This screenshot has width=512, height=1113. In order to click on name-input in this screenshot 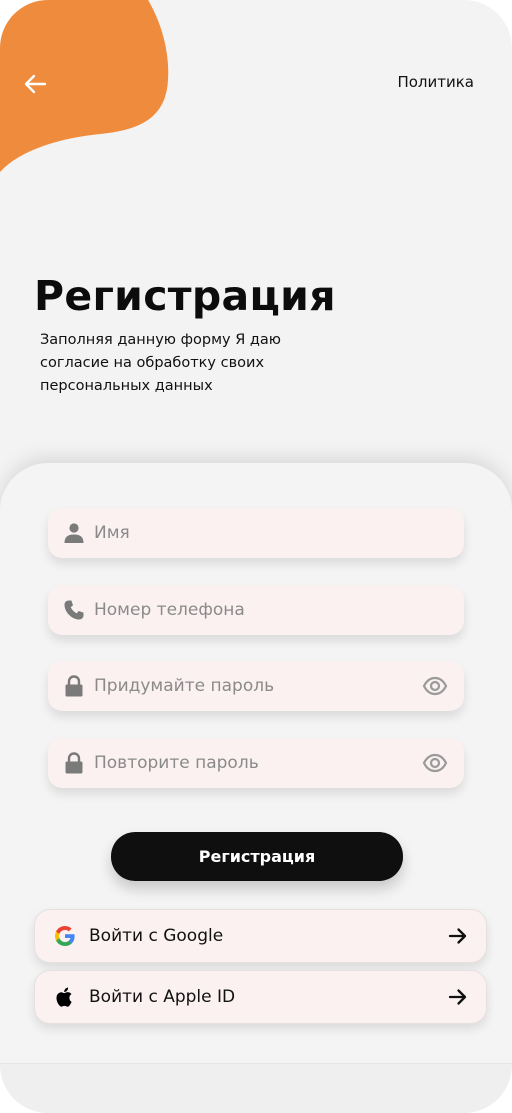, I will do `click(254, 533)`.